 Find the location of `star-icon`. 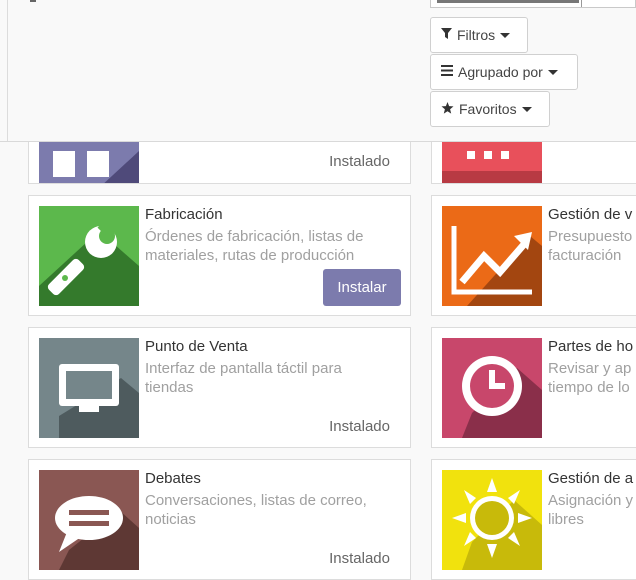

star-icon is located at coordinates (447, 109).